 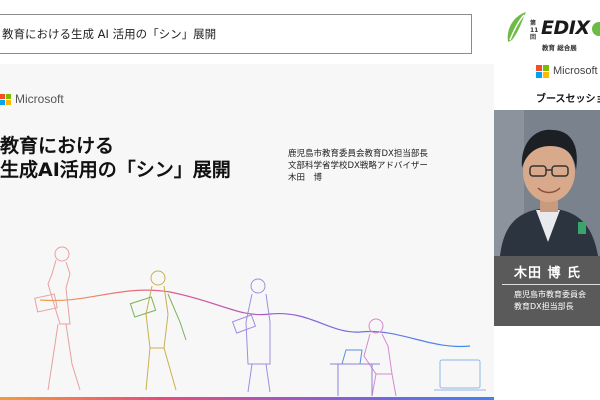 What do you see at coordinates (565, 28) in the screenshot?
I see `edix-wordmark: EDIX` at bounding box center [565, 28].